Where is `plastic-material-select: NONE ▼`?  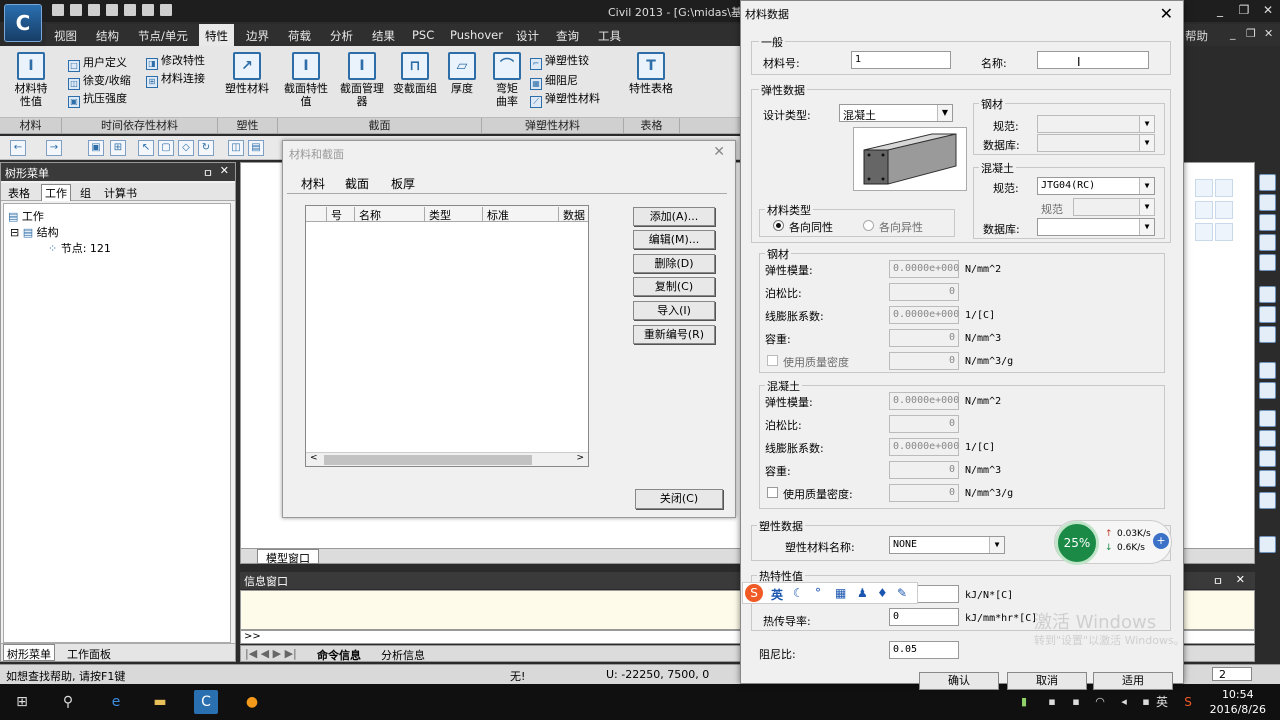 plastic-material-select: NONE ▼ is located at coordinates (947, 545).